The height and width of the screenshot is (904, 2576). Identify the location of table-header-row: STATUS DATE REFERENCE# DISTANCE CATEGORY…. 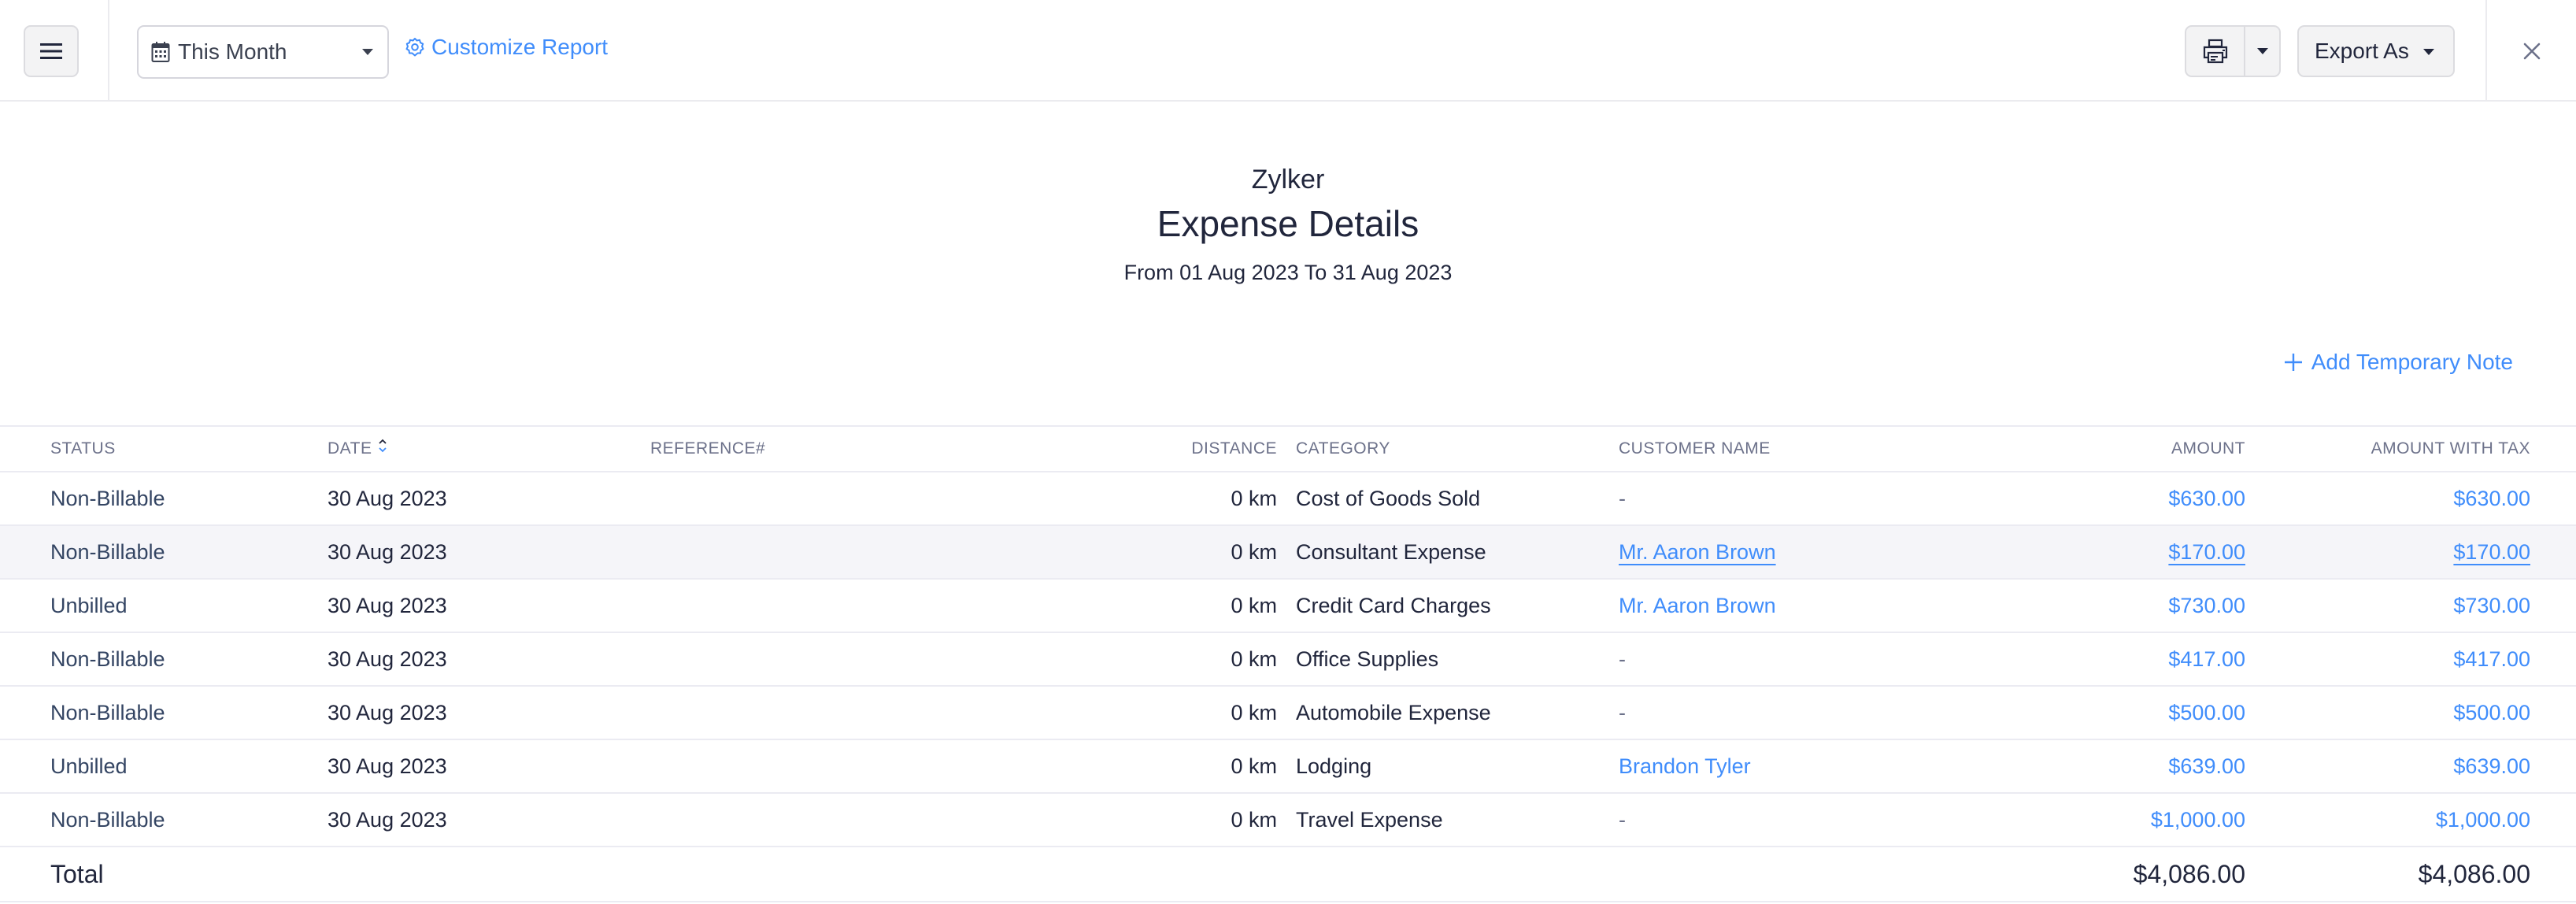
(1288, 448).